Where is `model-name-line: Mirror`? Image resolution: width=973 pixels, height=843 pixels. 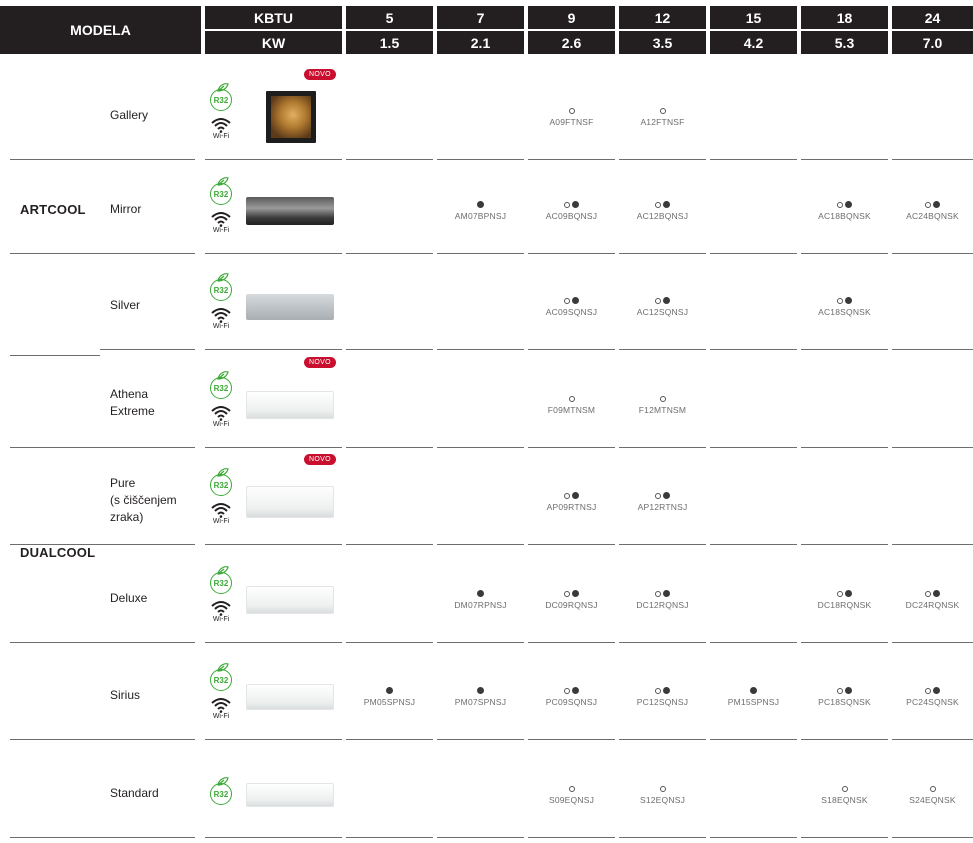
model-name-line: Mirror is located at coordinates (126, 208).